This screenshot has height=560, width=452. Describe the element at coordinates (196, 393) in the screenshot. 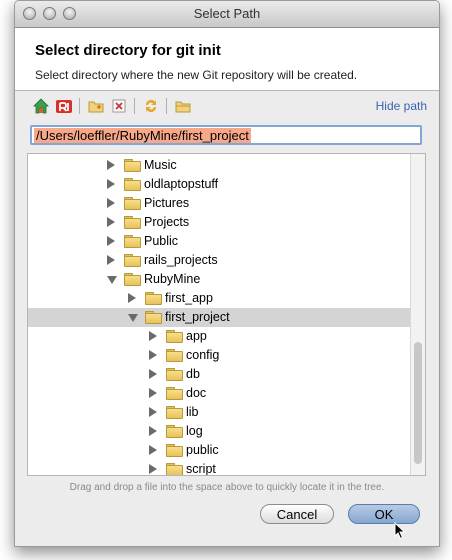

I see `tree-row-label: doc` at that location.